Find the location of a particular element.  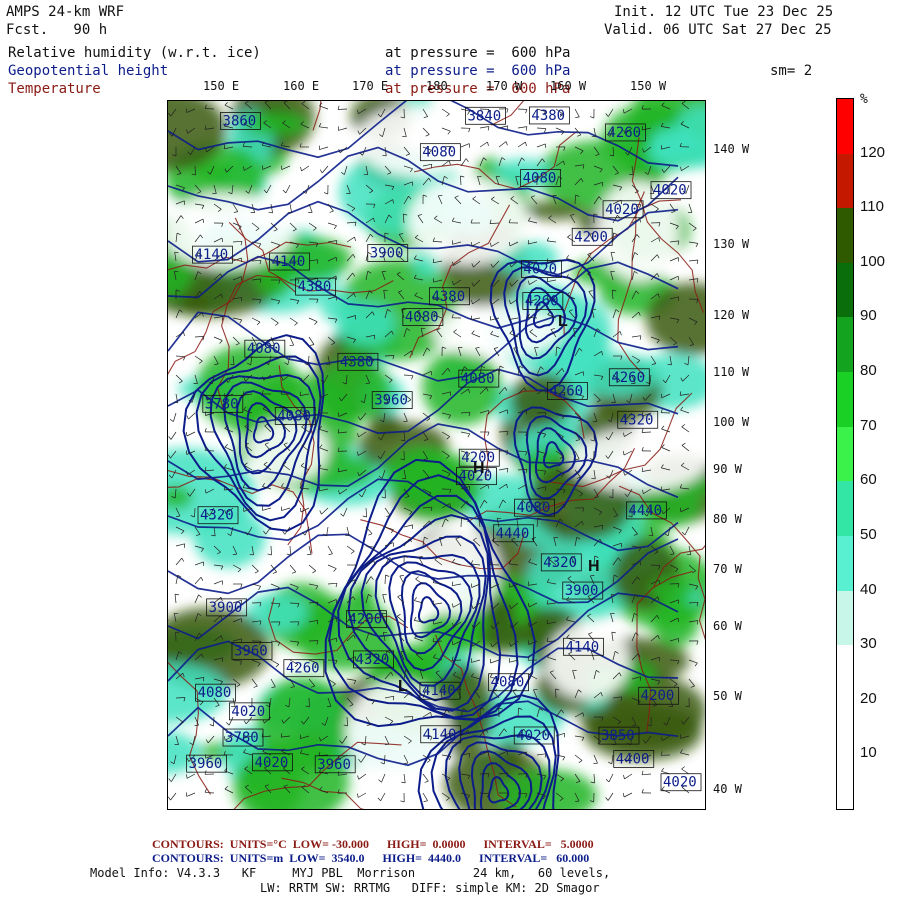

legend-tick-label: 120 is located at coordinates (873, 152).